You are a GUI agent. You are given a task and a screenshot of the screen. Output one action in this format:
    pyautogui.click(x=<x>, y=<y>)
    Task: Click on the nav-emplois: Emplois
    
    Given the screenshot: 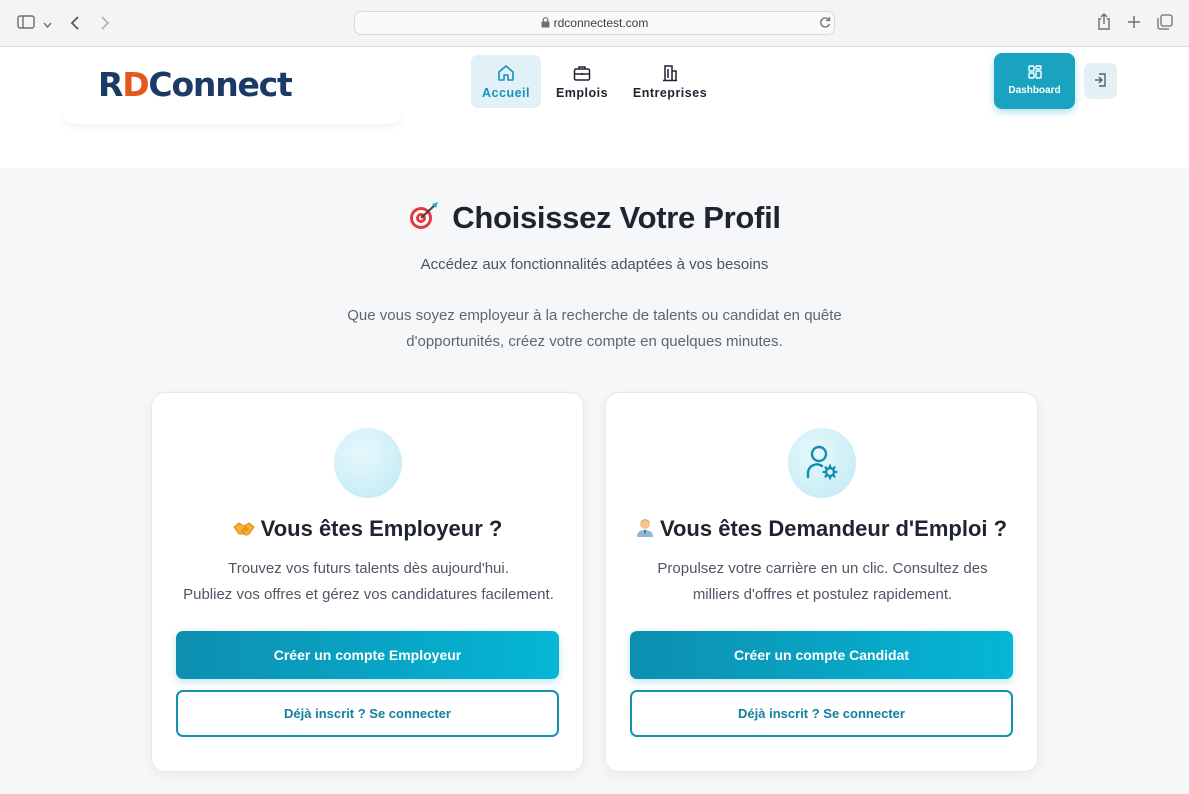 What is the action you would take?
    pyautogui.click(x=582, y=81)
    